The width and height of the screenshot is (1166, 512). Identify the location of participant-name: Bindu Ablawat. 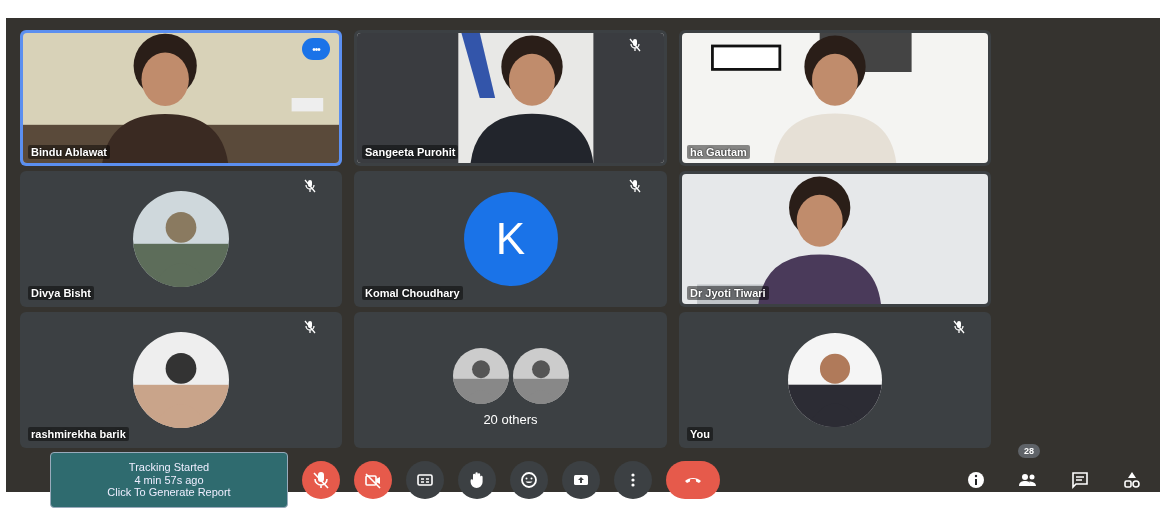
(69, 152).